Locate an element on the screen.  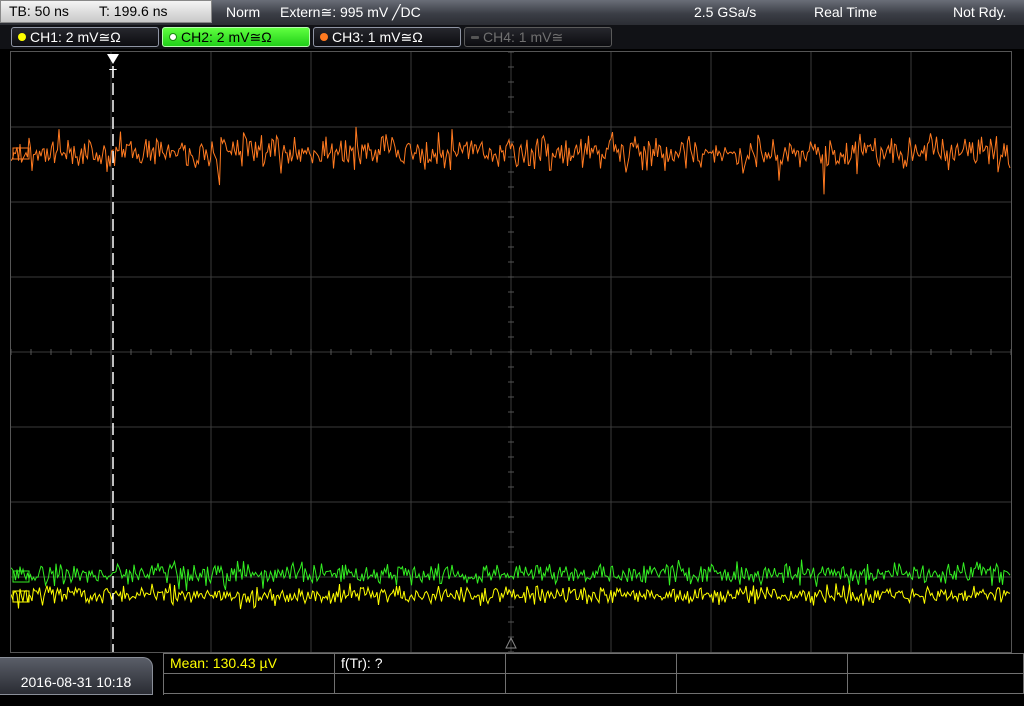
channel-2-label: CH2: 2 mV≅Ω is located at coordinates (226, 37).